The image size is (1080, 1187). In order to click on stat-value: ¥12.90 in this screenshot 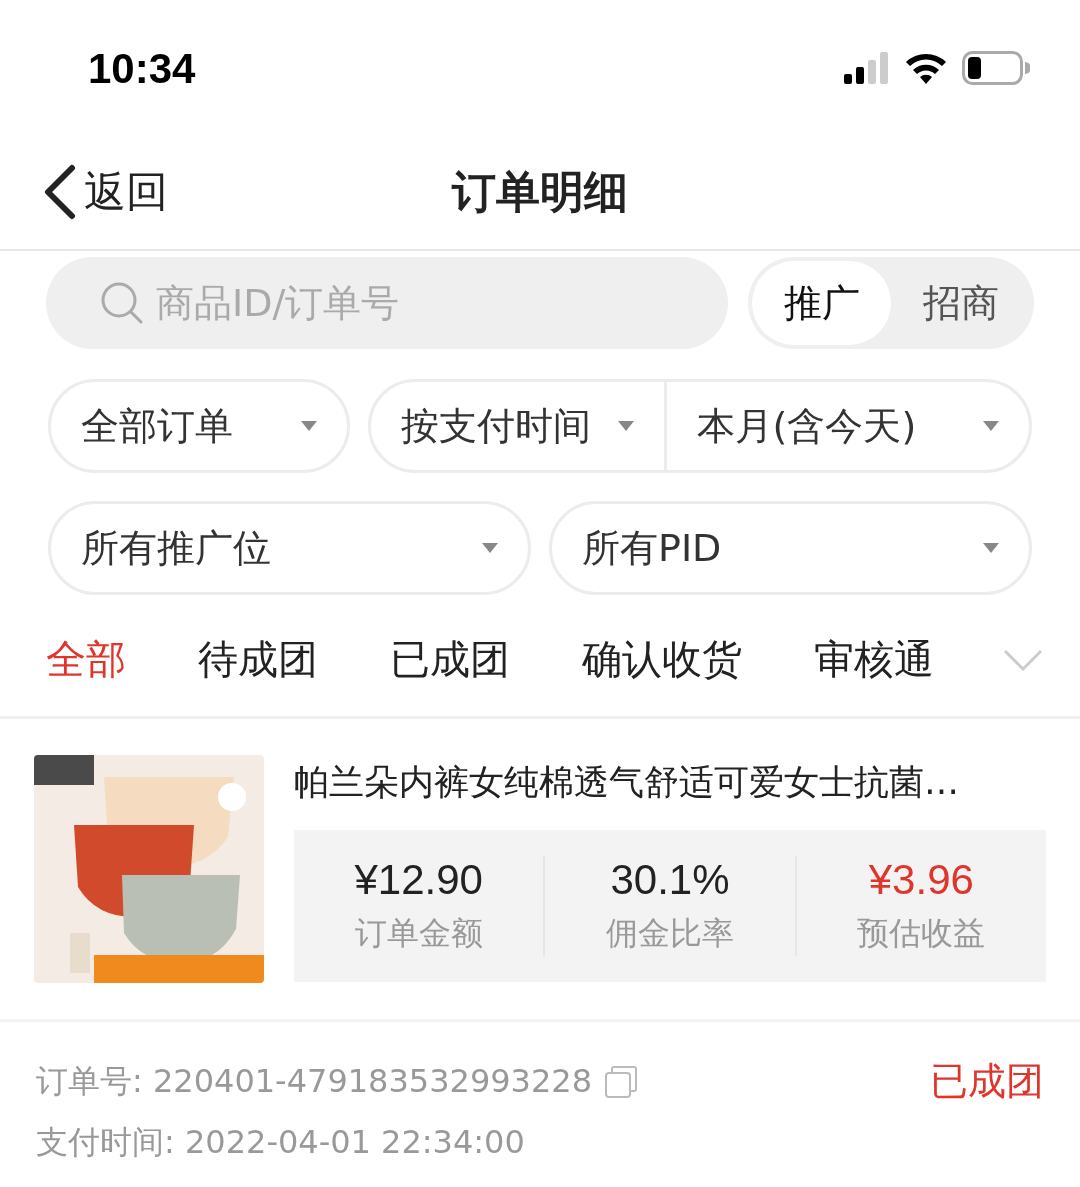, I will do `click(418, 880)`.